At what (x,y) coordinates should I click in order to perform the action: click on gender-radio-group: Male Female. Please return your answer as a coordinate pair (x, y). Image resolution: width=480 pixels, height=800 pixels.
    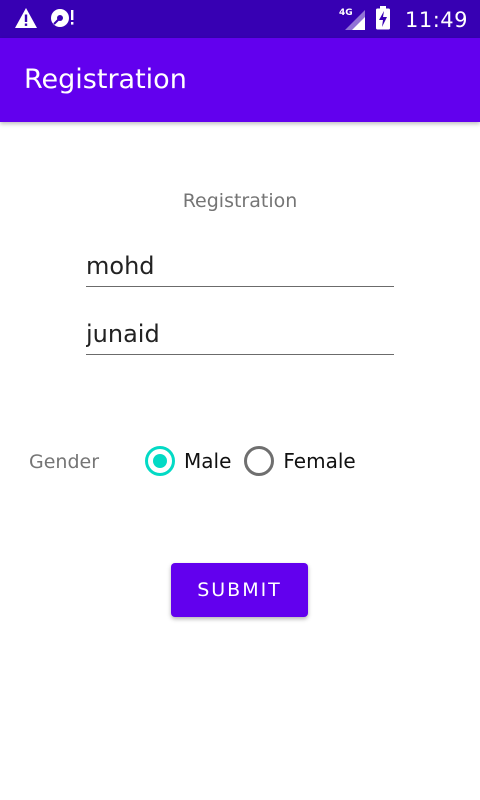
    Looking at the image, I should click on (250, 461).